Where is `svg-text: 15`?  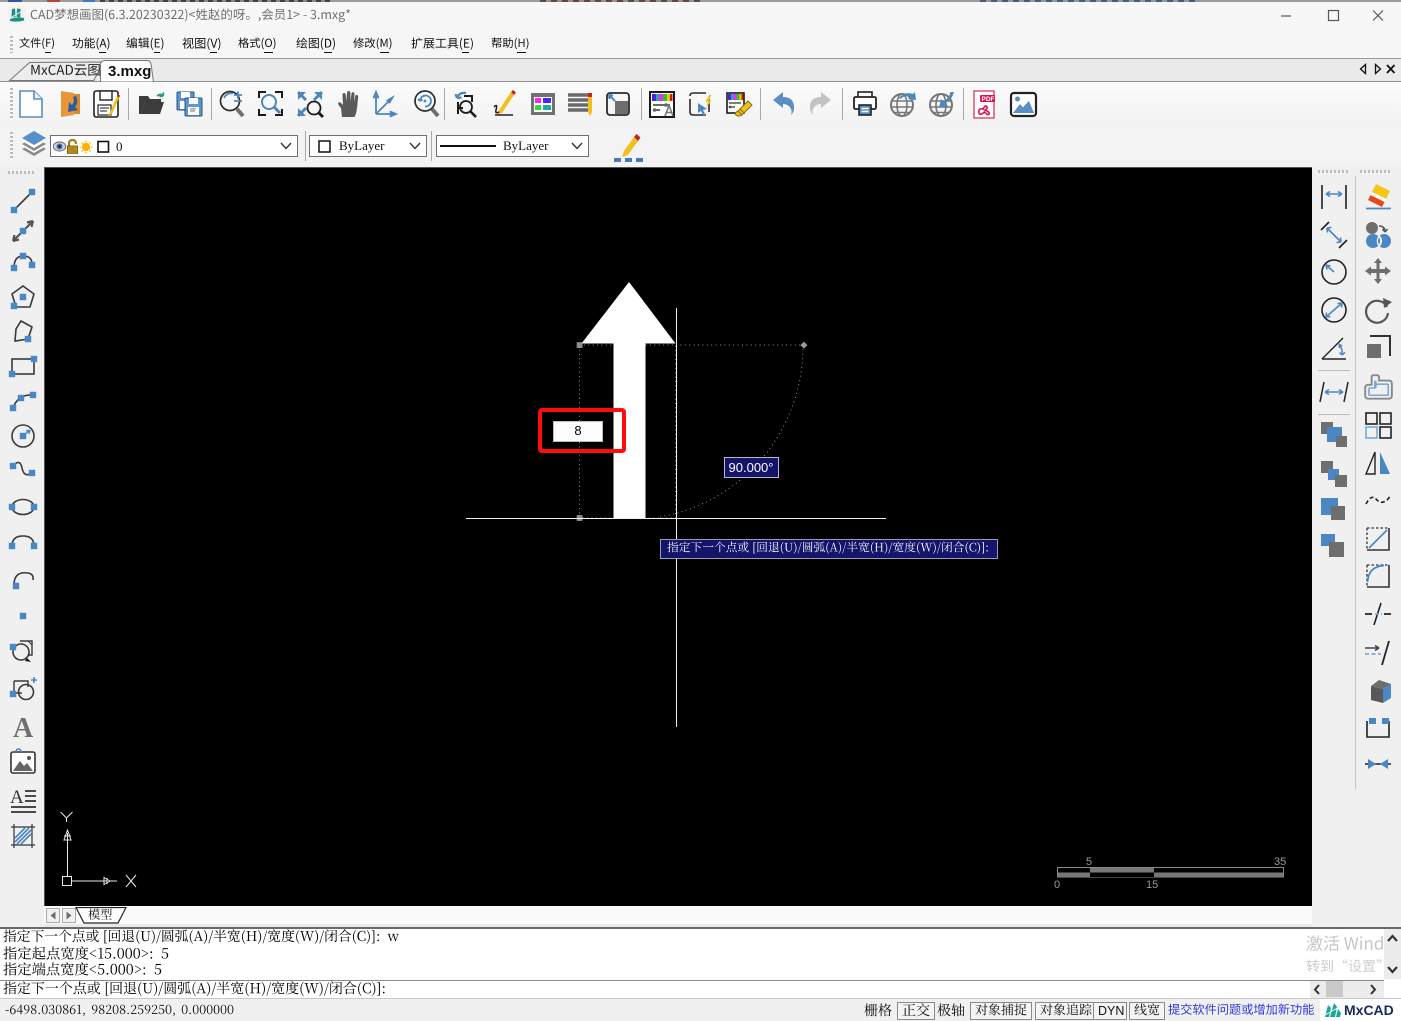
svg-text: 15 is located at coordinates (1152, 885).